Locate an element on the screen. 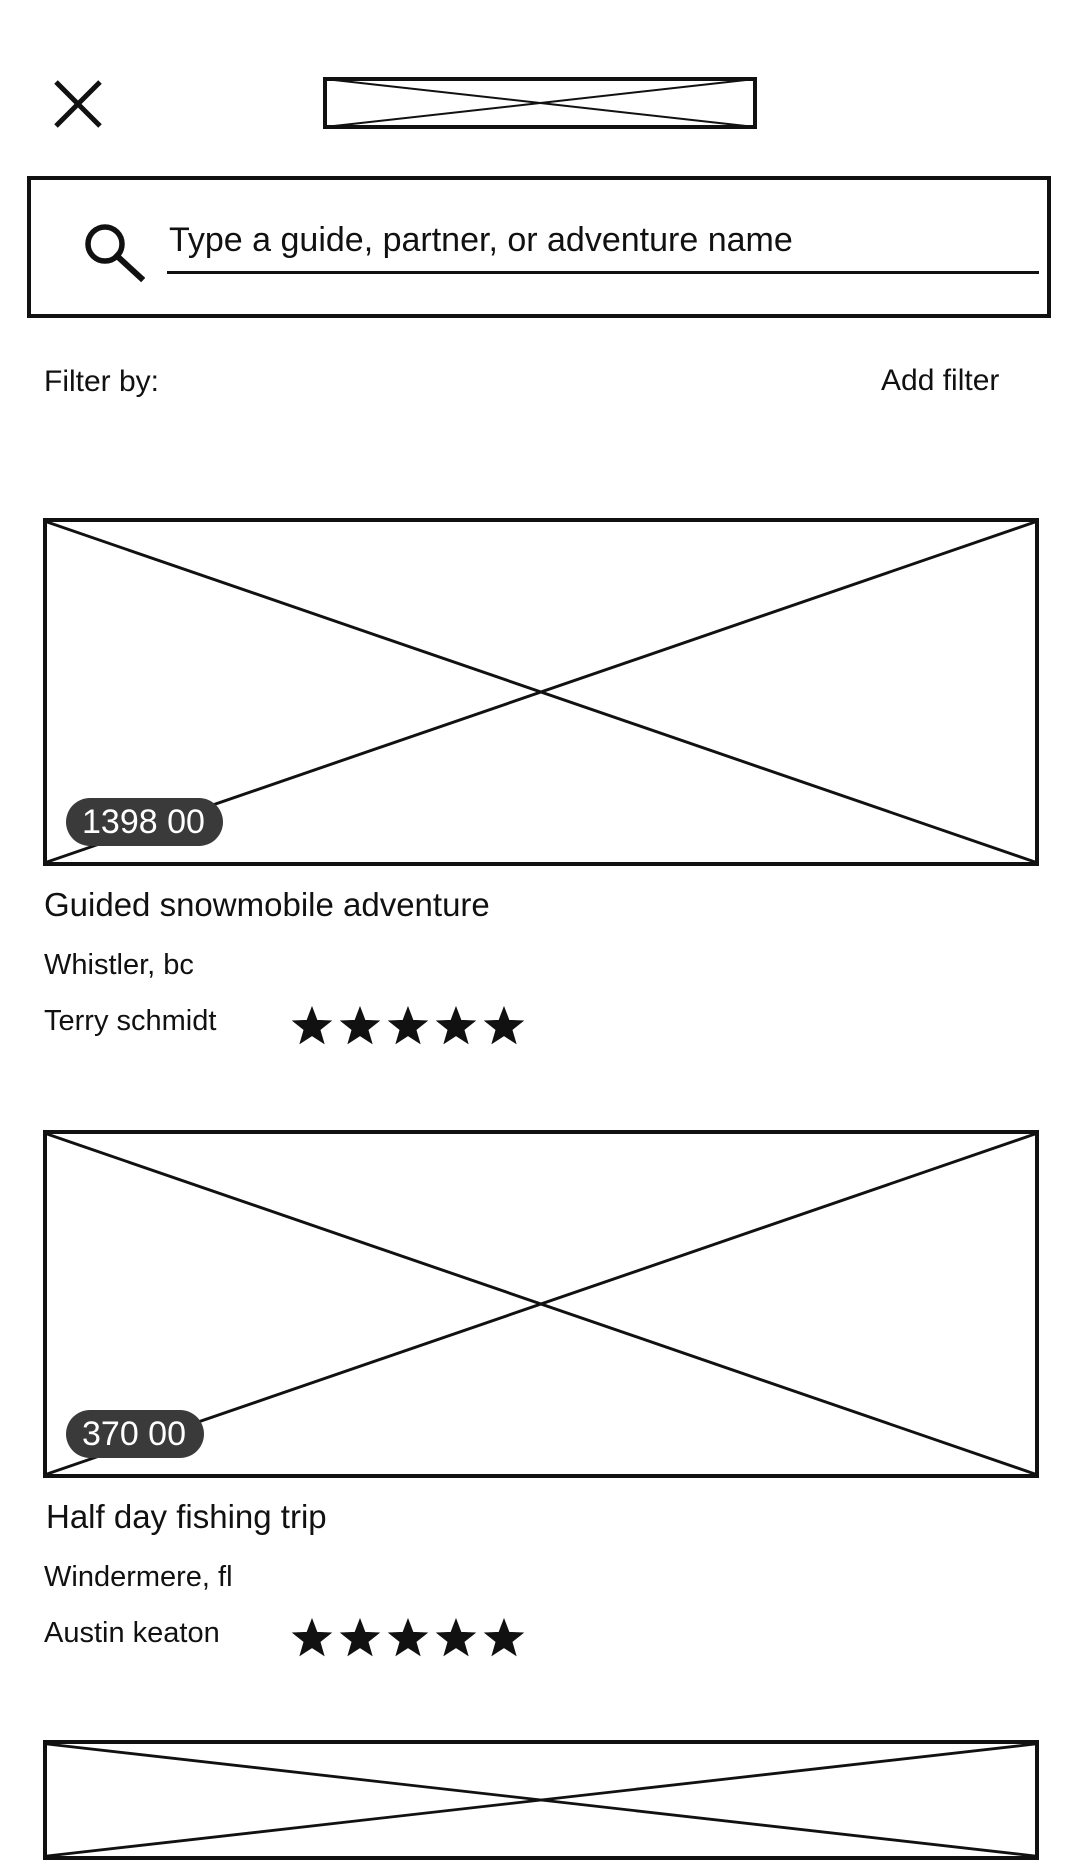 The image size is (1080, 1860). price-badge: 370 00 is located at coordinates (135, 1434).